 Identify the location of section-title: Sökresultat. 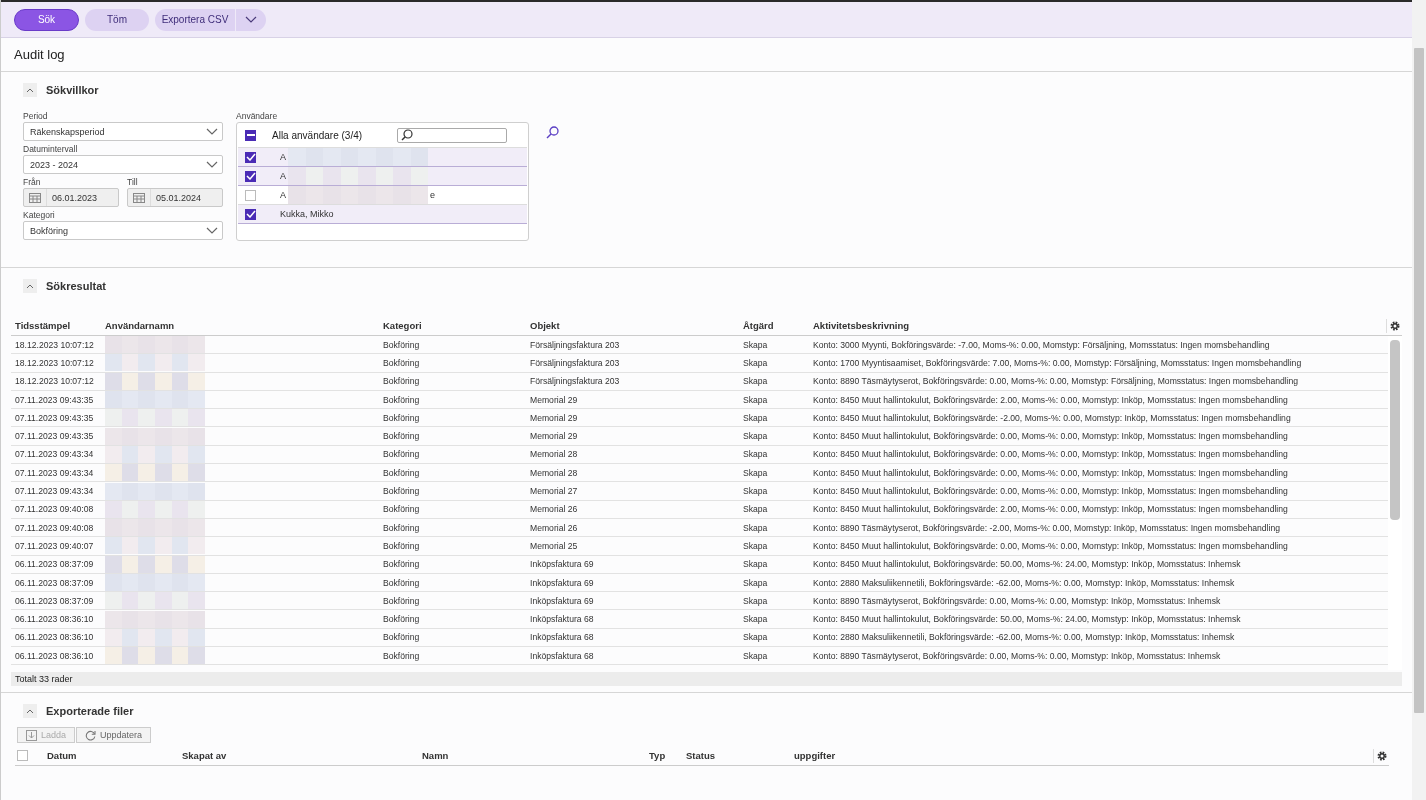
(76, 286).